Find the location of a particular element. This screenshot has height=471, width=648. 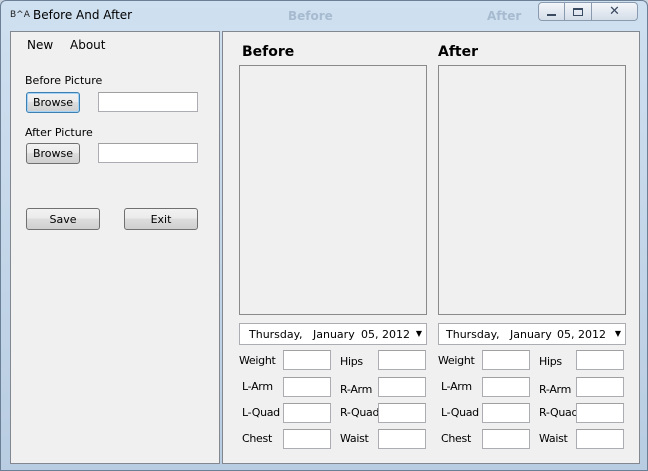

close-button: ✕ is located at coordinates (615, 11).